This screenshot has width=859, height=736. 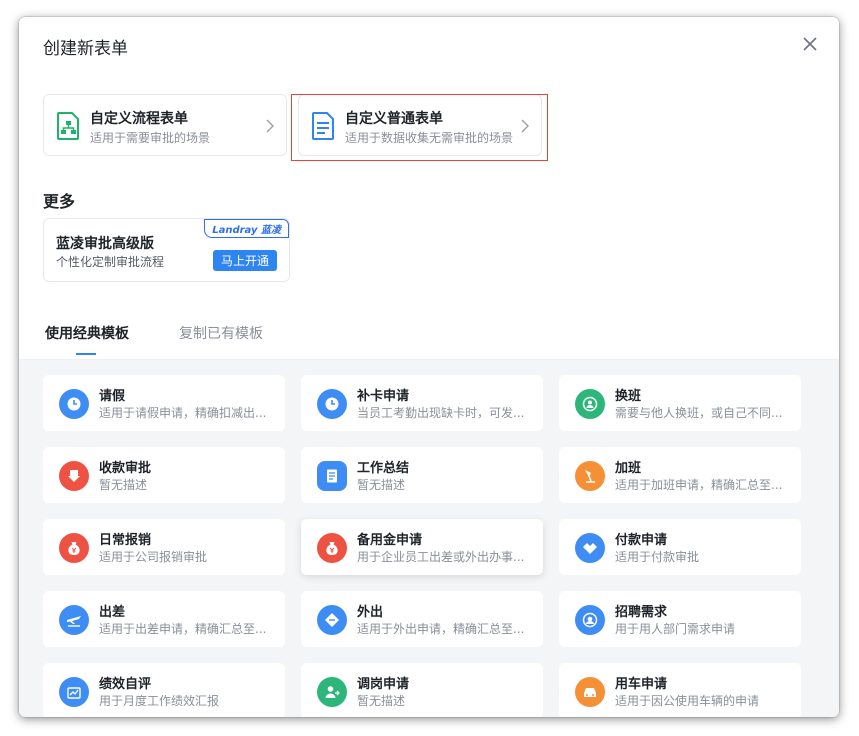 What do you see at coordinates (74, 620) in the screenshot?
I see `plane-icon` at bounding box center [74, 620].